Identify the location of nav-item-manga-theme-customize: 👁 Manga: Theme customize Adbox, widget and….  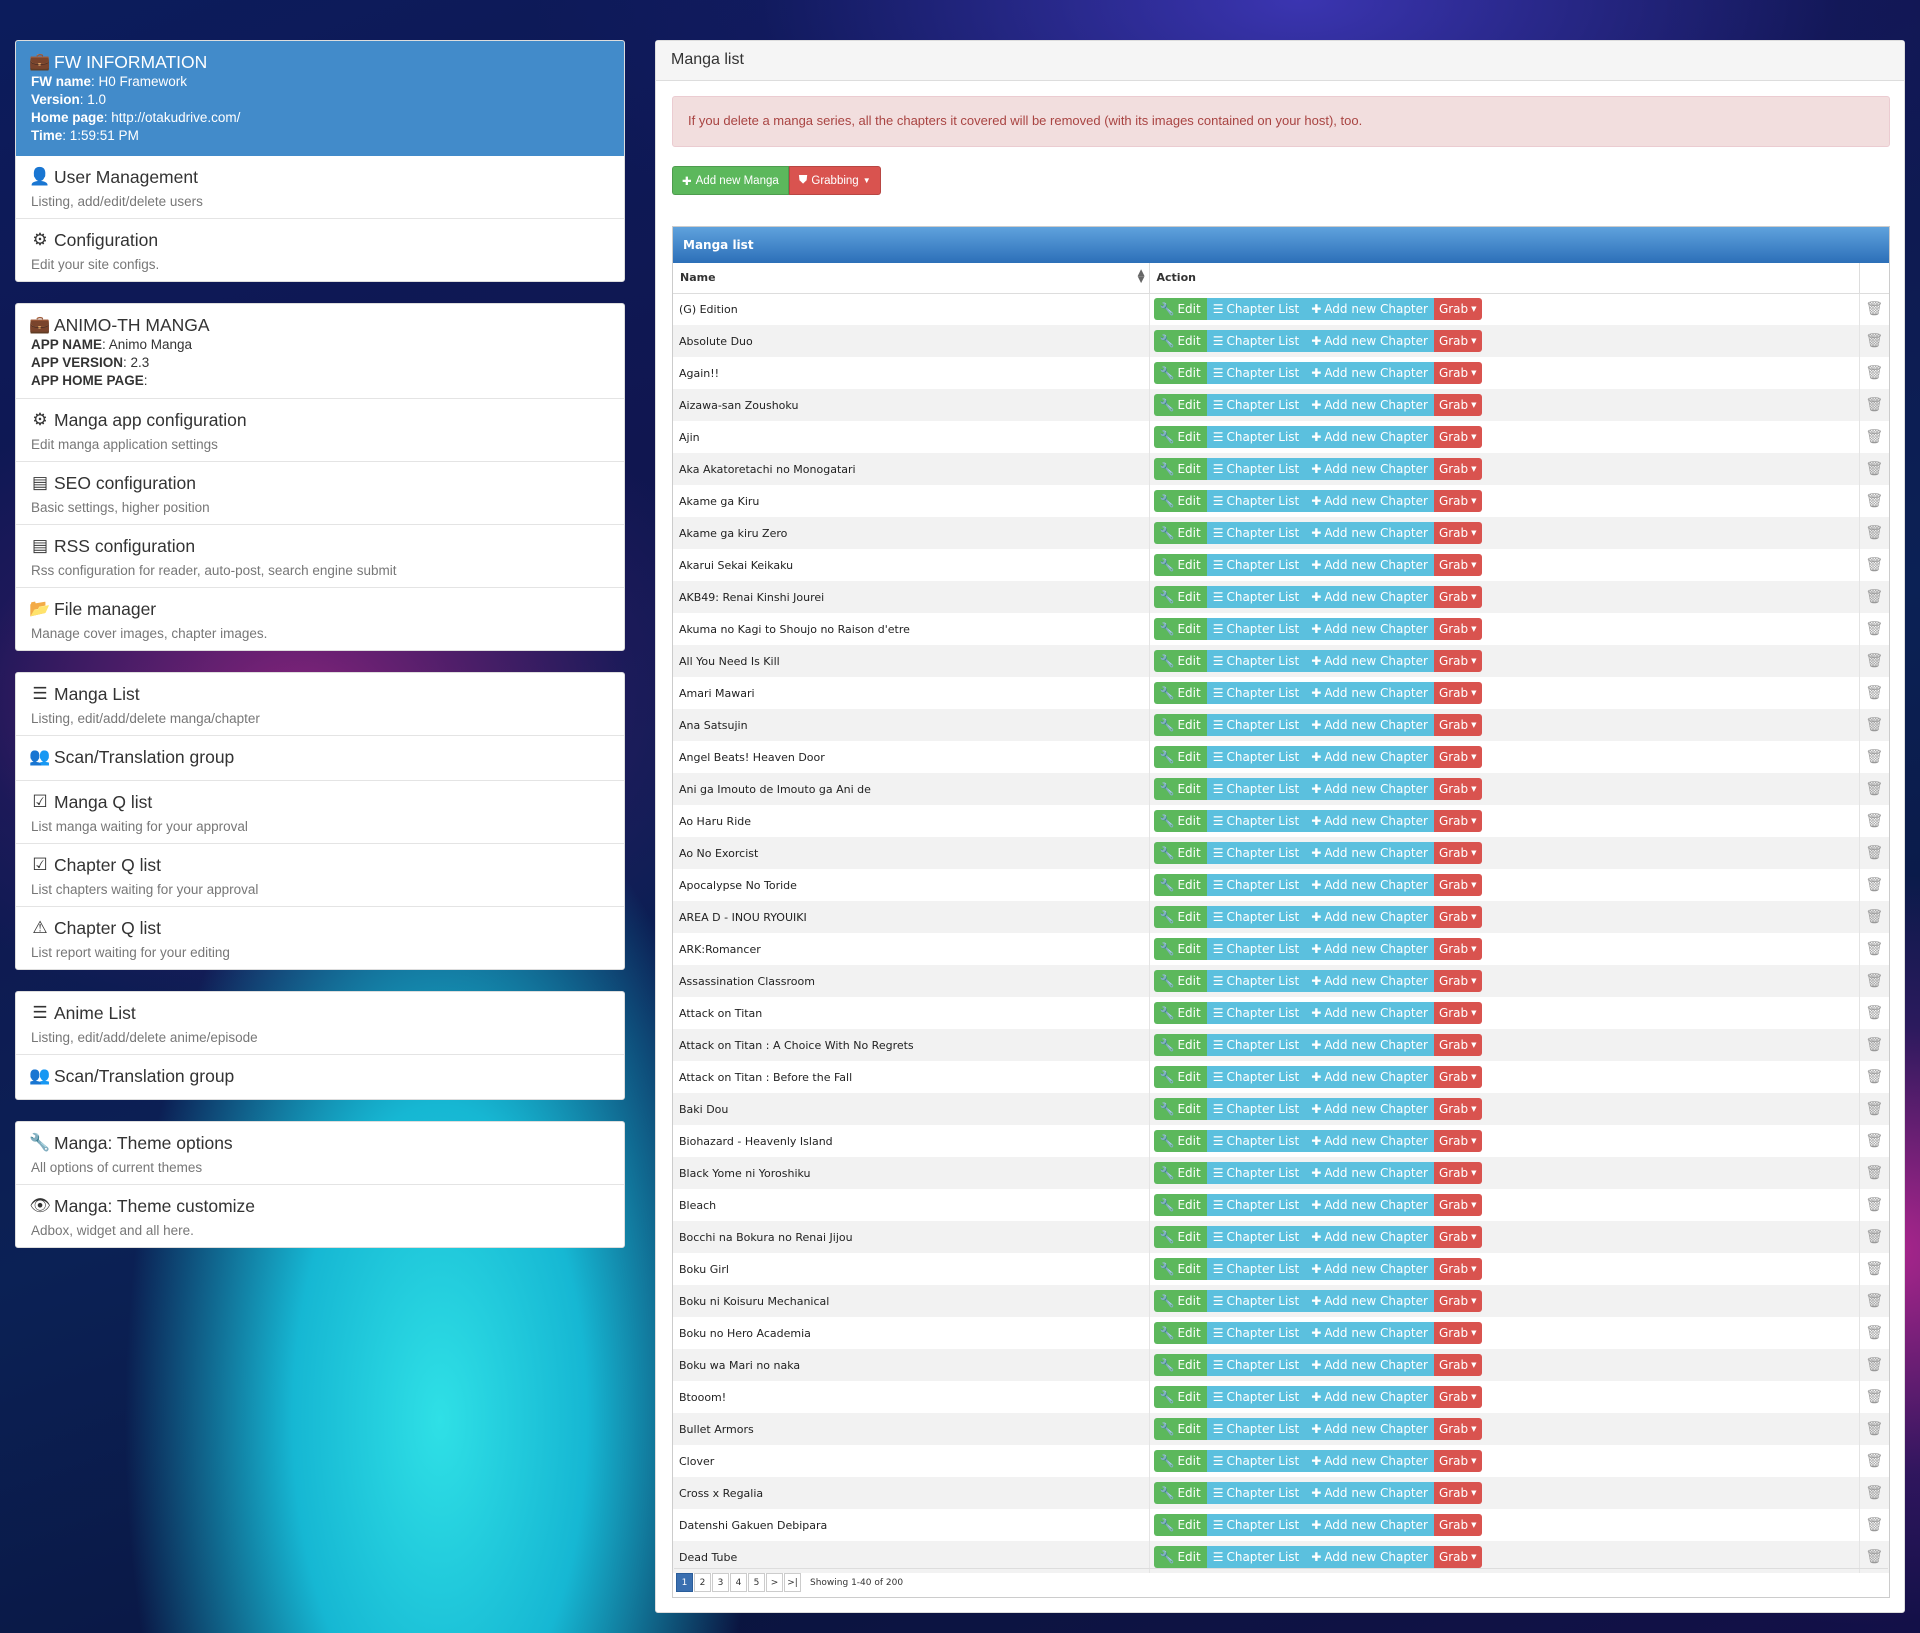
(320, 1216).